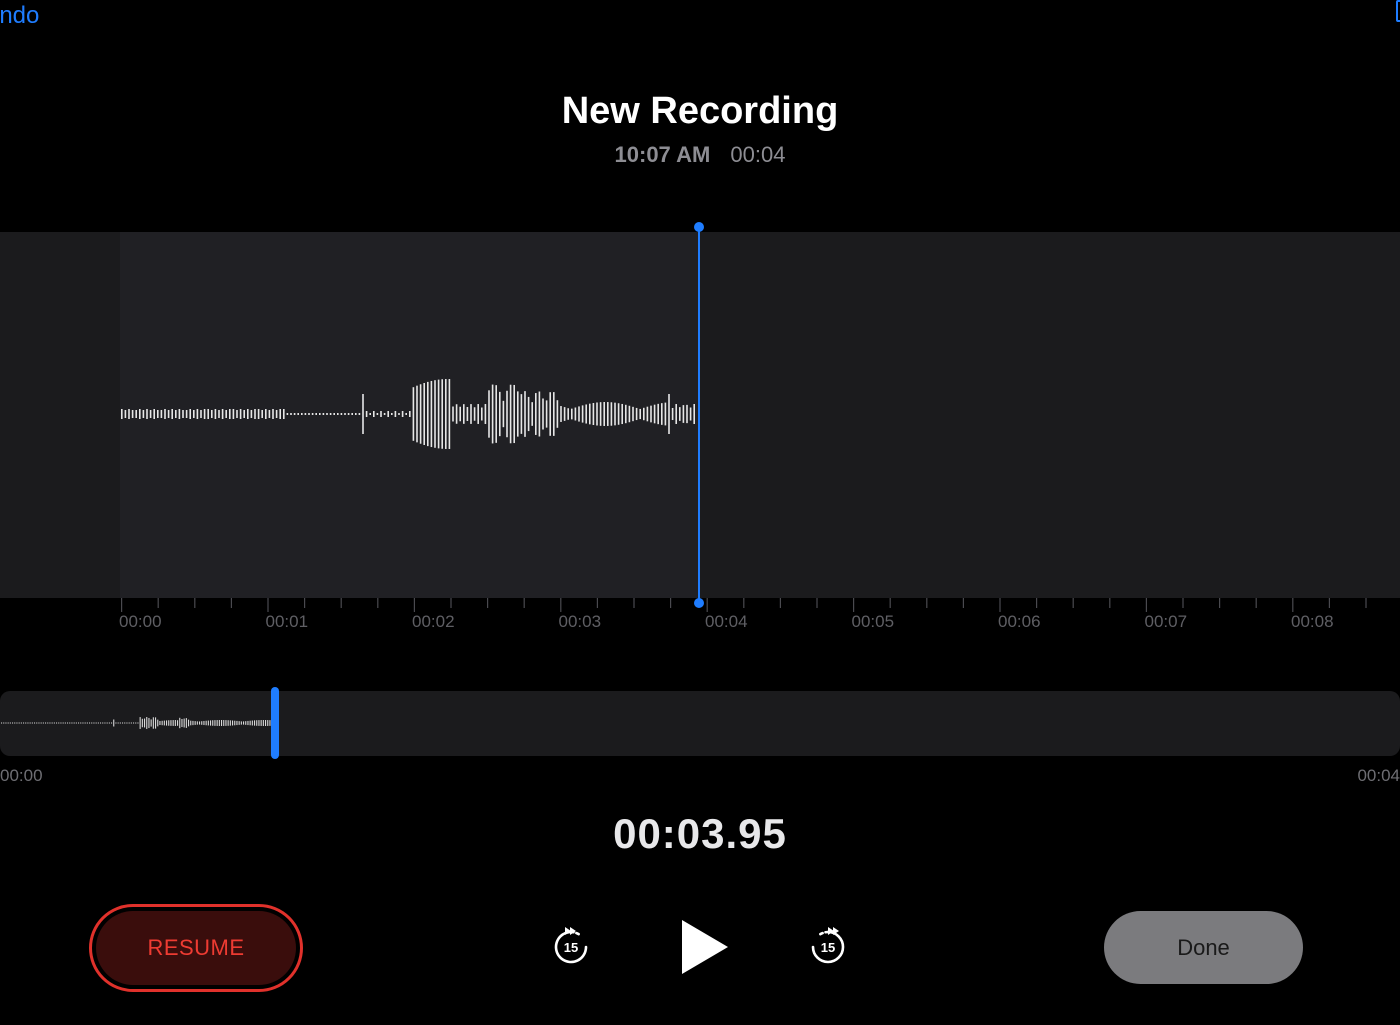 This screenshot has height=1025, width=1400. I want to click on timeline-tick-label: 00:07, so click(1166, 621).